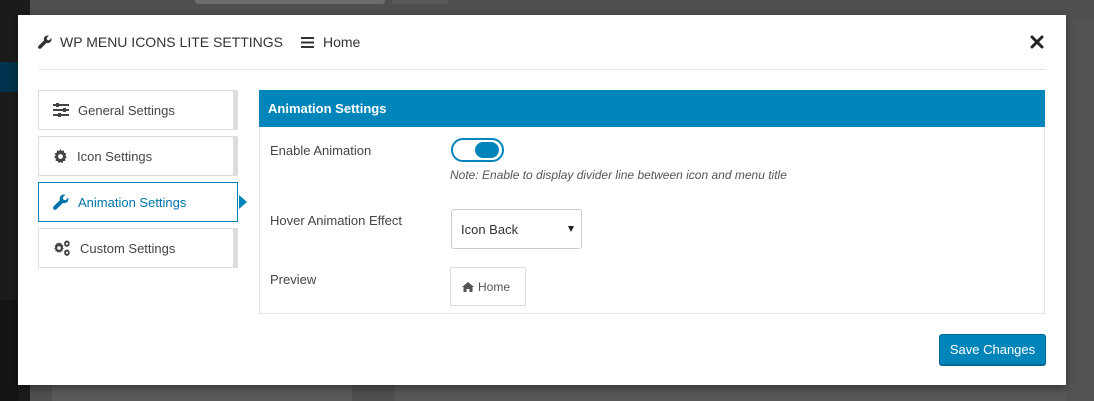  I want to click on preview-text: Home, so click(494, 286).